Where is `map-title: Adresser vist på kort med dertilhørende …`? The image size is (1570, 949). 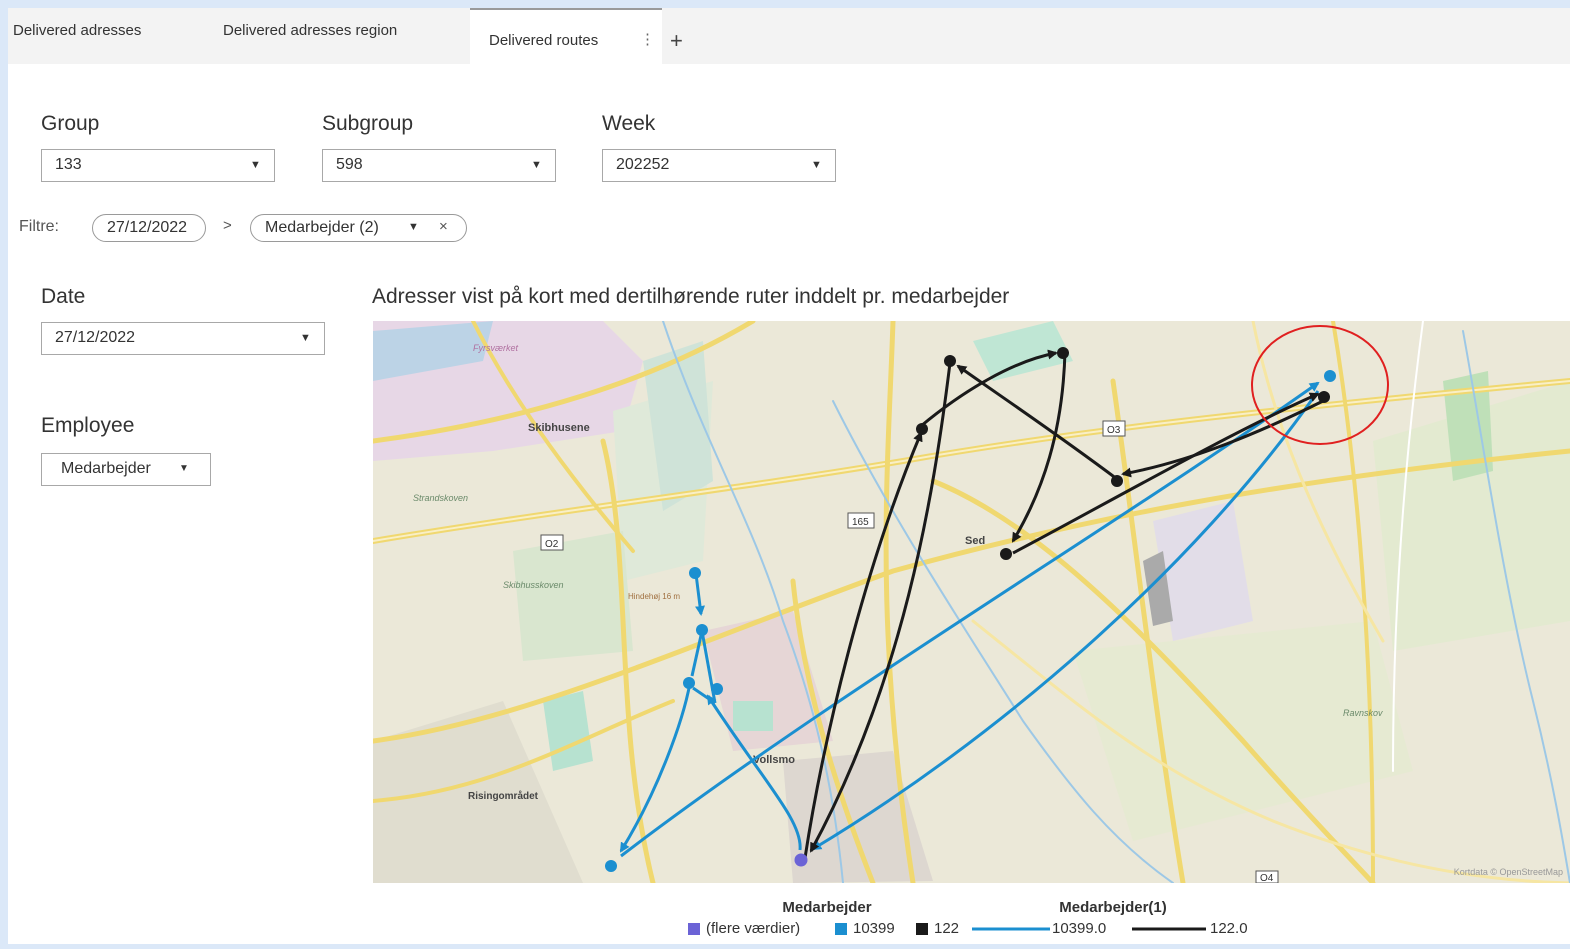 map-title: Adresser vist på kort med dertilhørende … is located at coordinates (691, 296).